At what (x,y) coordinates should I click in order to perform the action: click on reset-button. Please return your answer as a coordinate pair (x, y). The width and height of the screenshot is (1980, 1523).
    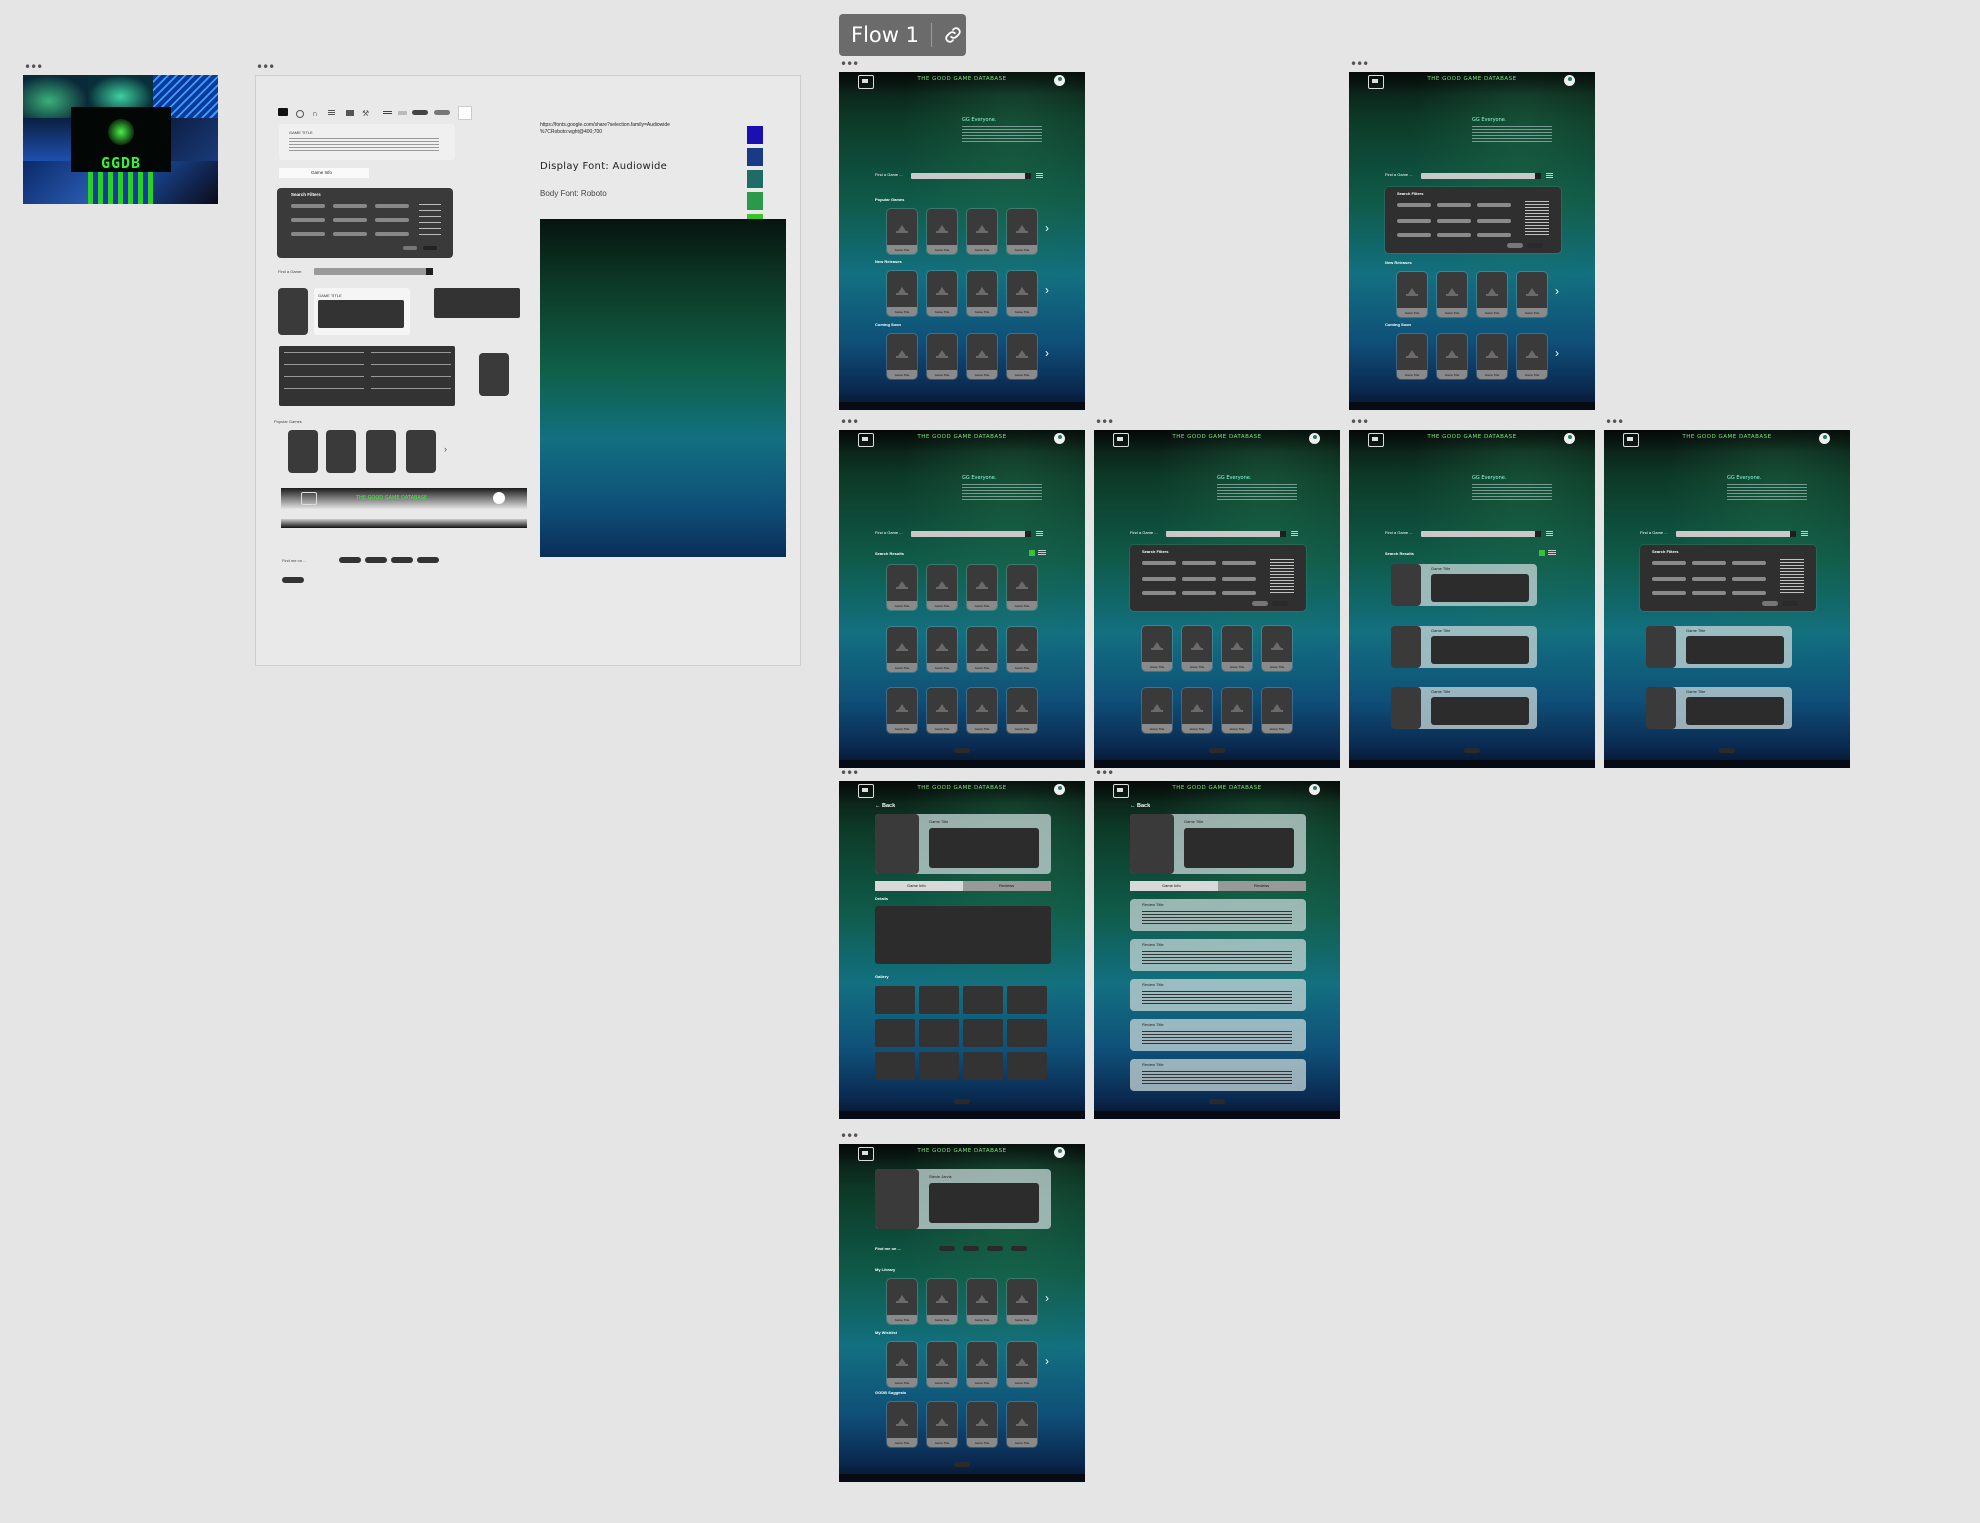
    Looking at the image, I should click on (1260, 603).